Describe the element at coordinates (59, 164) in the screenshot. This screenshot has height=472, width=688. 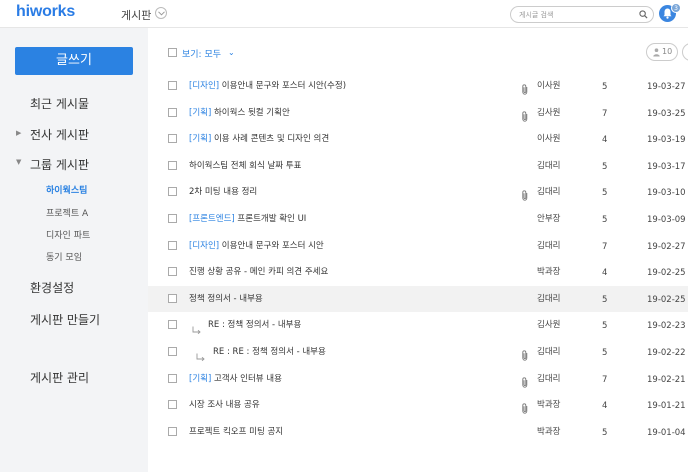
I see `sidebar-item-group-board: 그룹 게시판` at that location.